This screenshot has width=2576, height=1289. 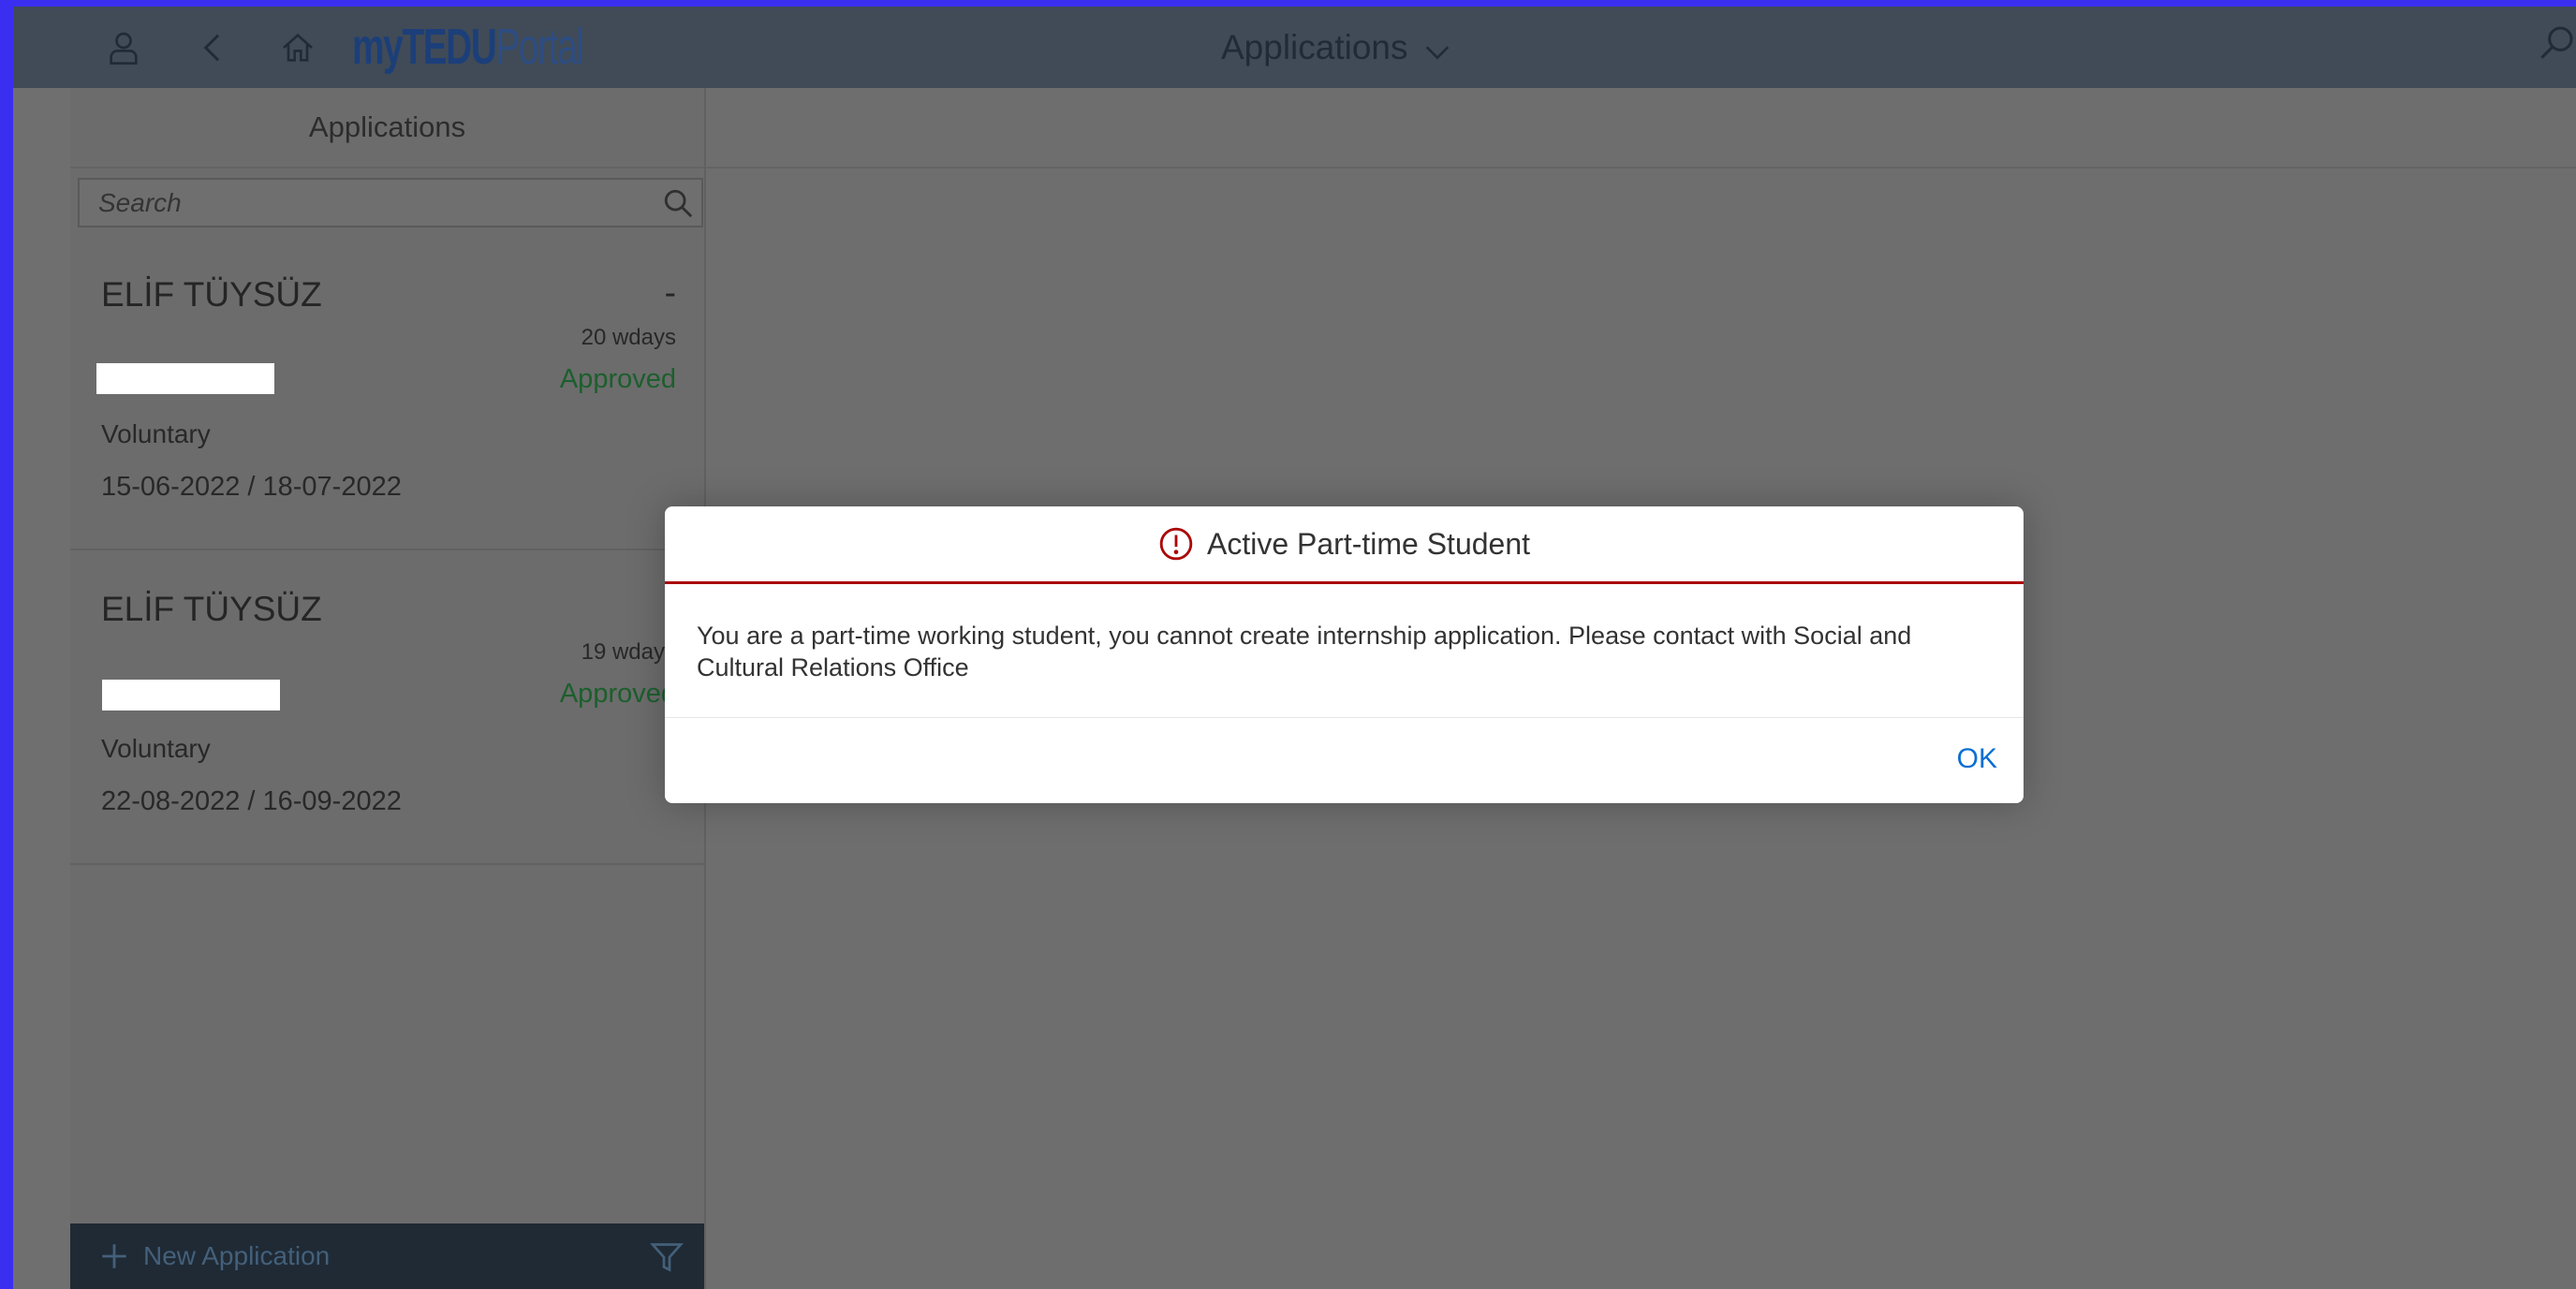 I want to click on working-days: 19 wdays, so click(x=628, y=652).